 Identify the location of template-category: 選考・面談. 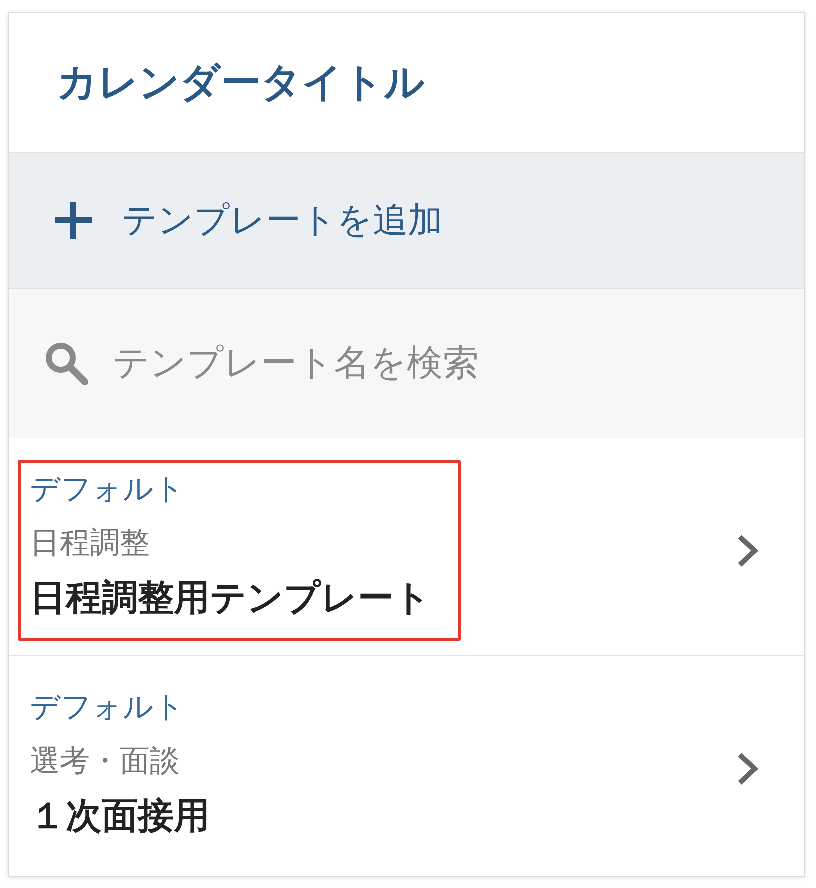
(105, 762).